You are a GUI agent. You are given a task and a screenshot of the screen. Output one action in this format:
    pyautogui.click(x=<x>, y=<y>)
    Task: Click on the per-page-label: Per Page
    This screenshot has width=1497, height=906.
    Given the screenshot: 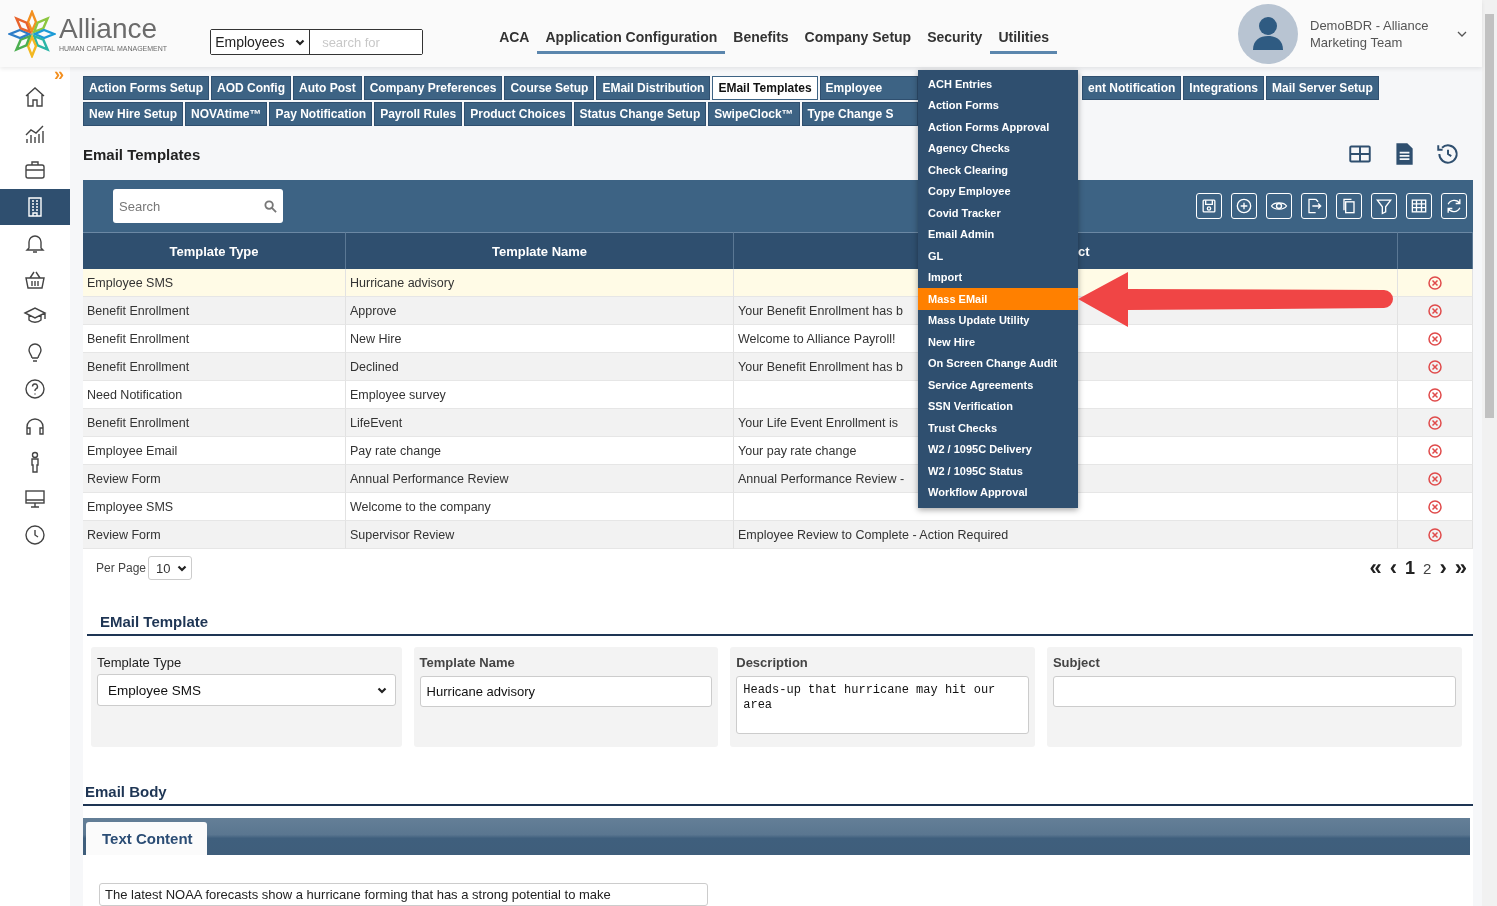 What is the action you would take?
    pyautogui.click(x=121, y=568)
    